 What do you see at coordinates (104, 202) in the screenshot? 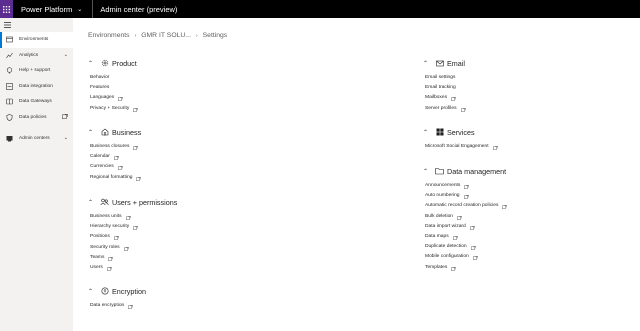
I see `users-icon` at bounding box center [104, 202].